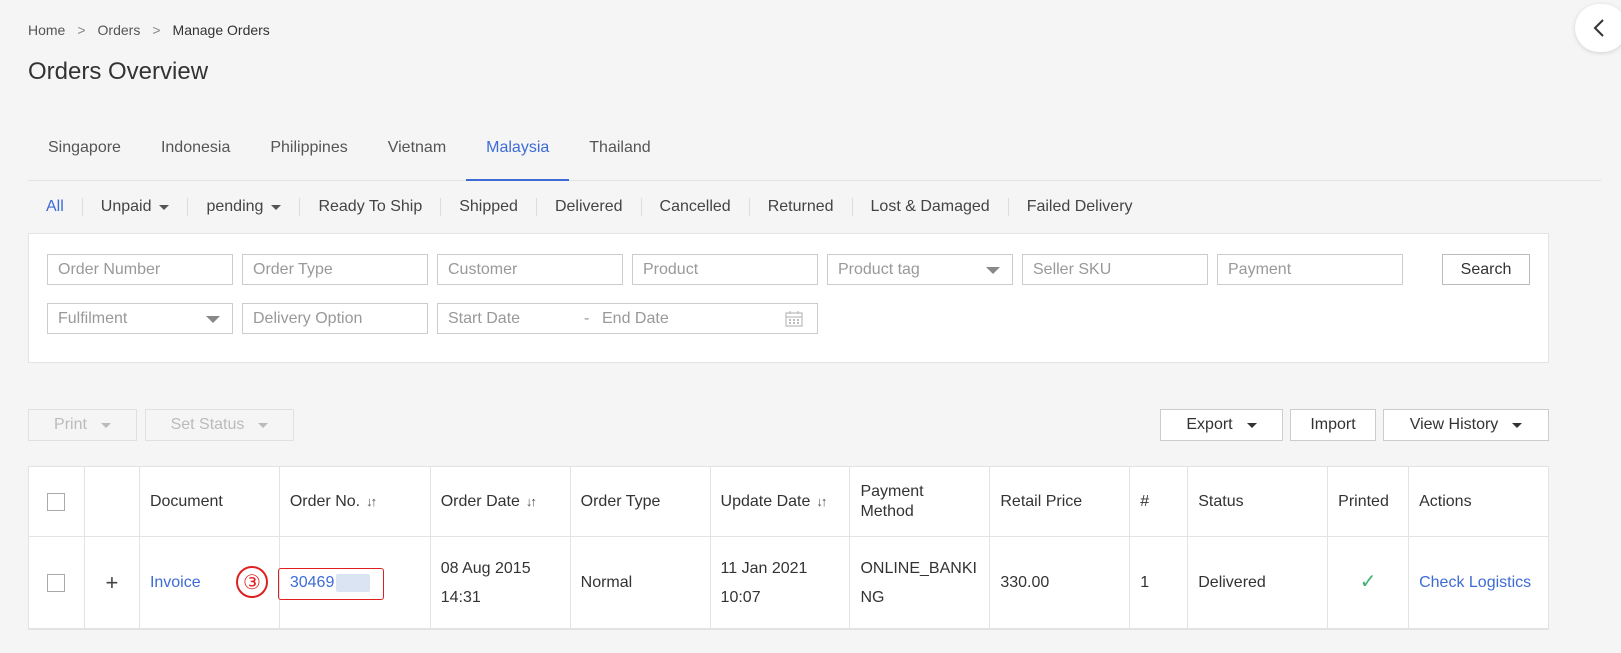  What do you see at coordinates (417, 157) in the screenshot?
I see `tab-vietnam: Vietnam` at bounding box center [417, 157].